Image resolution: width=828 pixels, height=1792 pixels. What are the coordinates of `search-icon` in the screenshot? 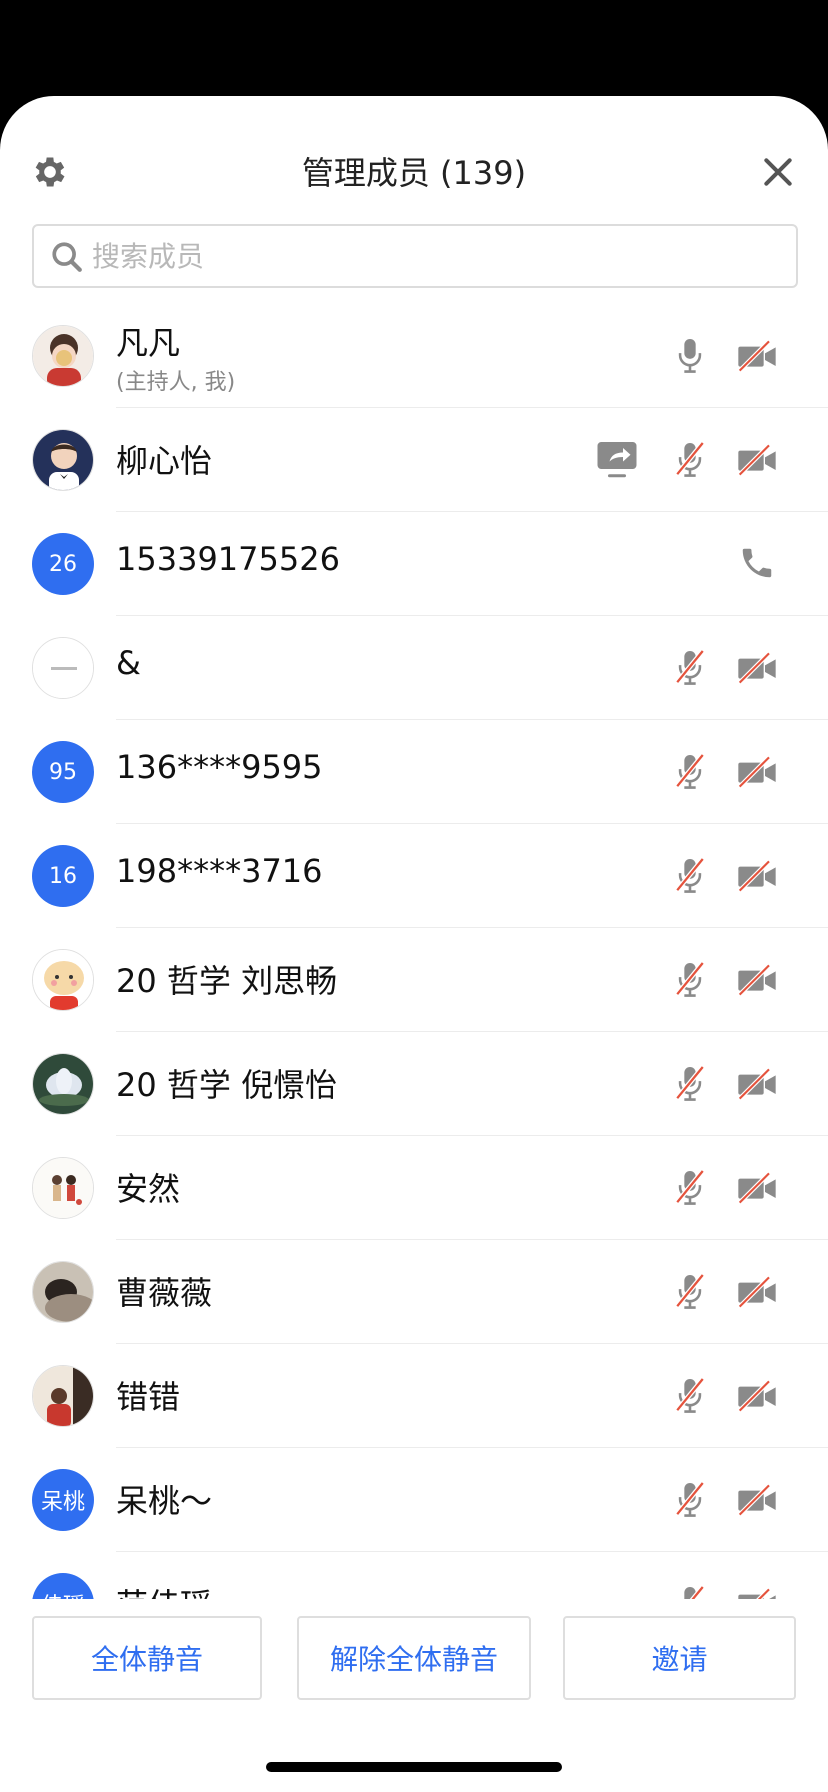 It's located at (67, 257).